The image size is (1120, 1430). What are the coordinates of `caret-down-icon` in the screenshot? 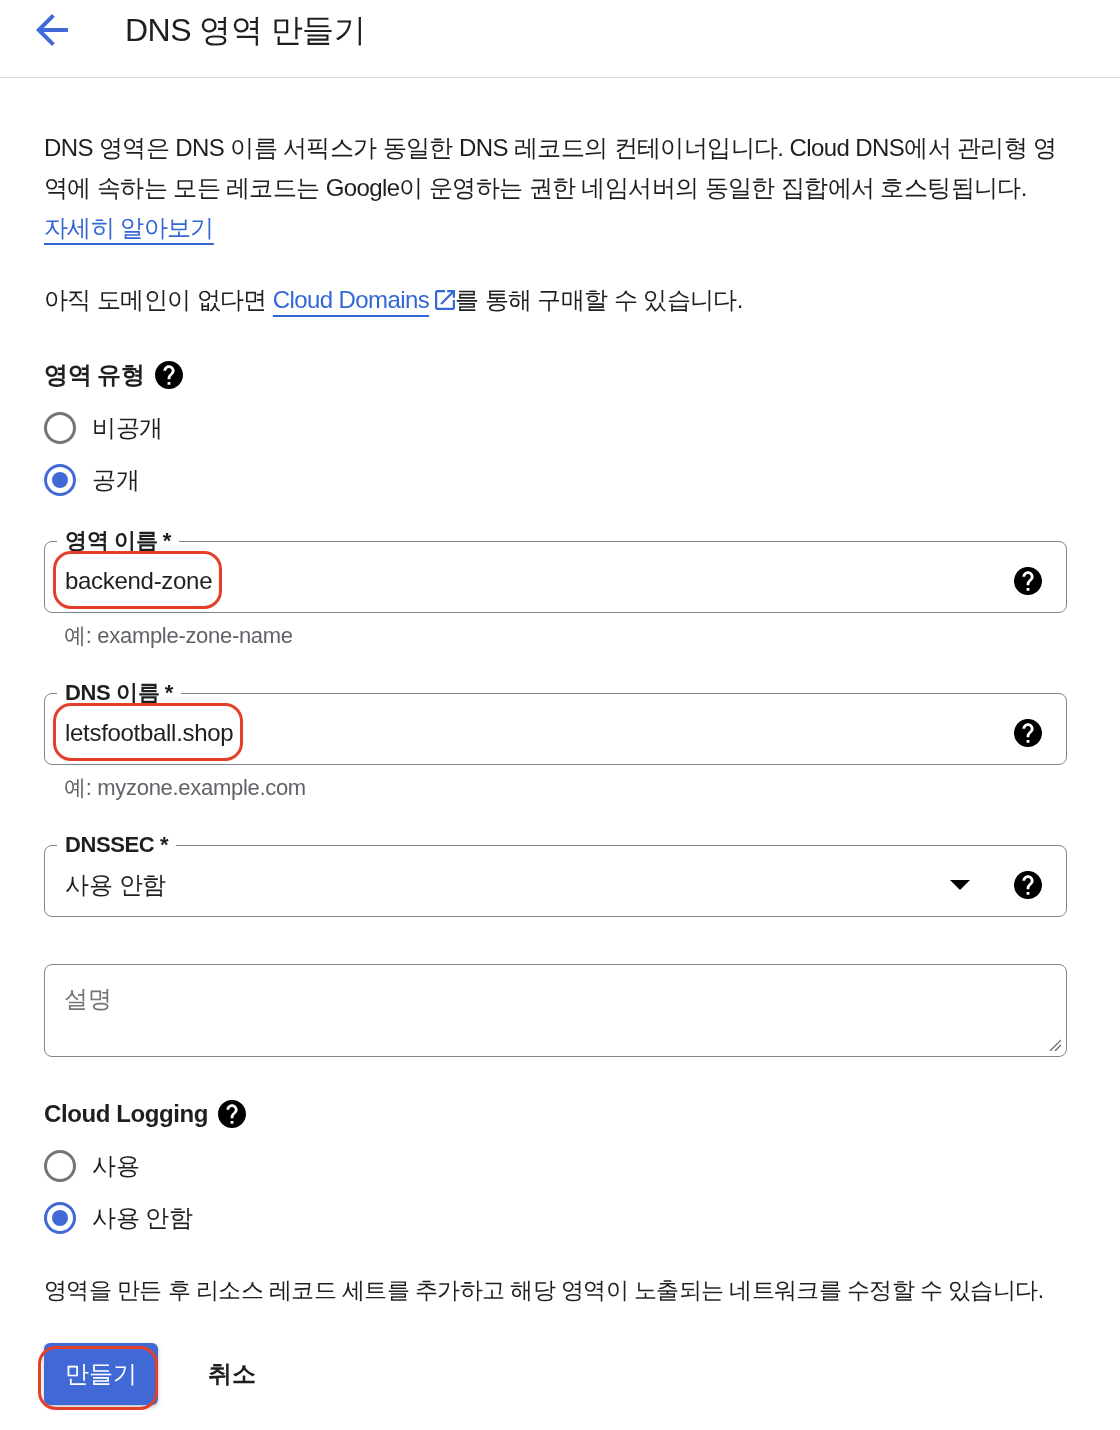 It's located at (960, 885).